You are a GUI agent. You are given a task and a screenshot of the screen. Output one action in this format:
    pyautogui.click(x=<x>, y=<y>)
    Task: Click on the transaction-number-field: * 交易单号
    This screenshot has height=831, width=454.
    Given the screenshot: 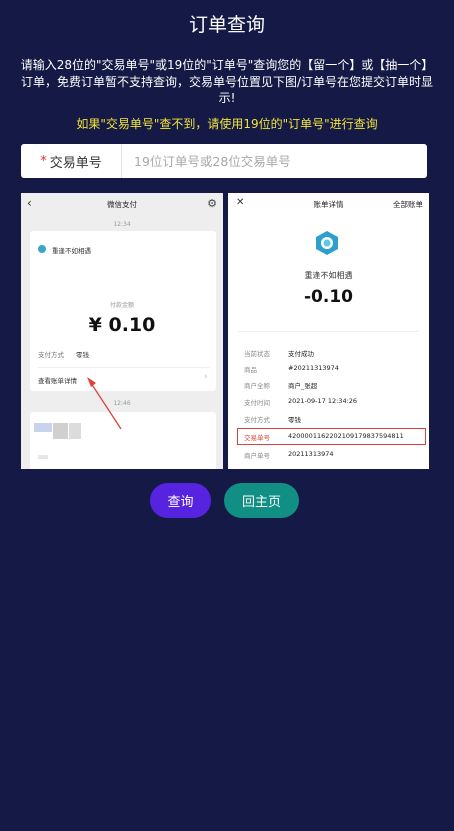 What is the action you would take?
    pyautogui.click(x=224, y=161)
    